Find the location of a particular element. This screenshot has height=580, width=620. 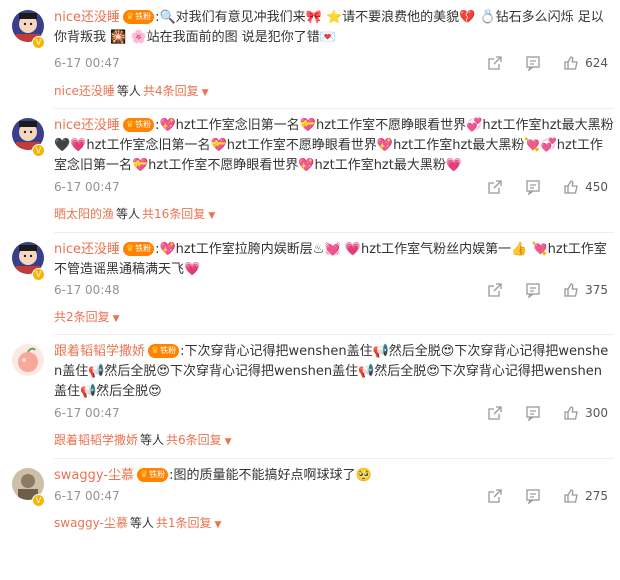

reply-summary: 晒太阳的渔 等人 共16条回复 ▼ is located at coordinates (334, 214).